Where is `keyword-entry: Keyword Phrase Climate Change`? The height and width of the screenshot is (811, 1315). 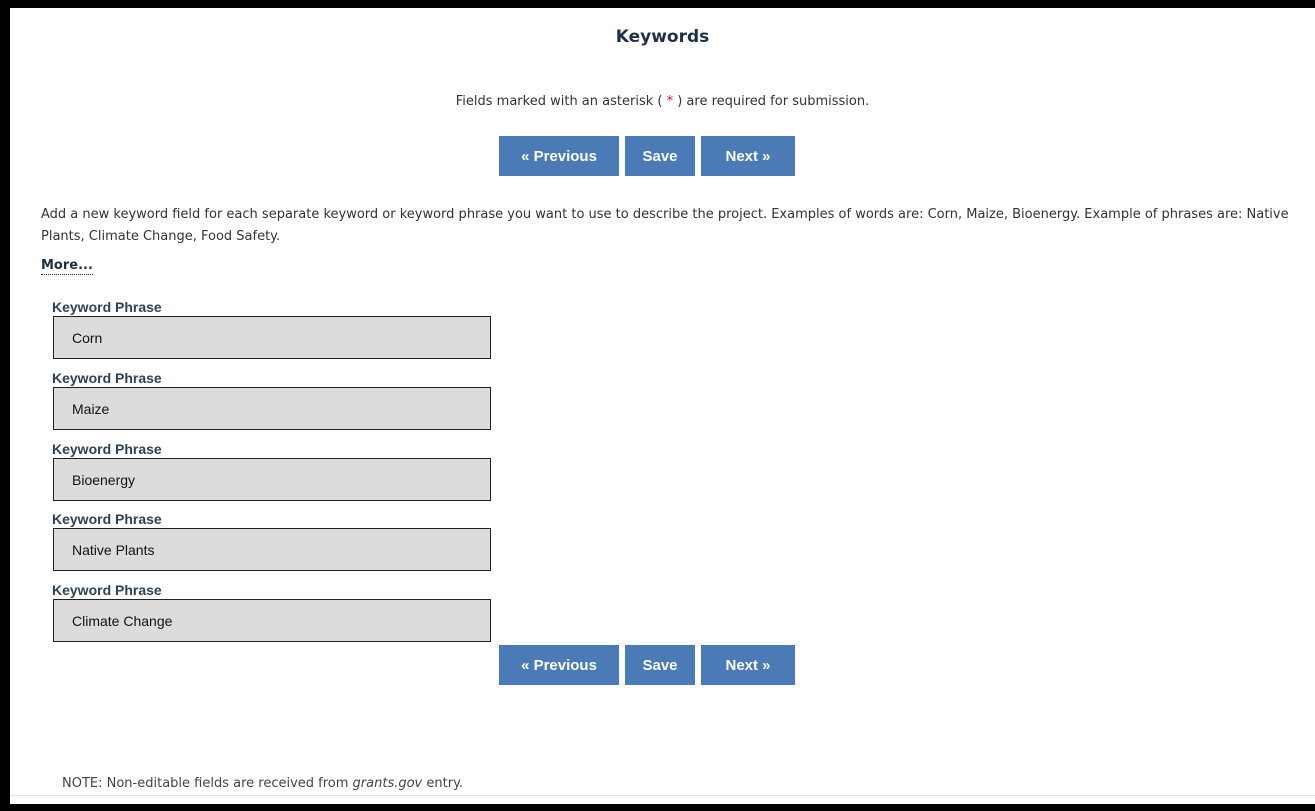 keyword-entry: Keyword Phrase Climate Change is located at coordinates (271, 611).